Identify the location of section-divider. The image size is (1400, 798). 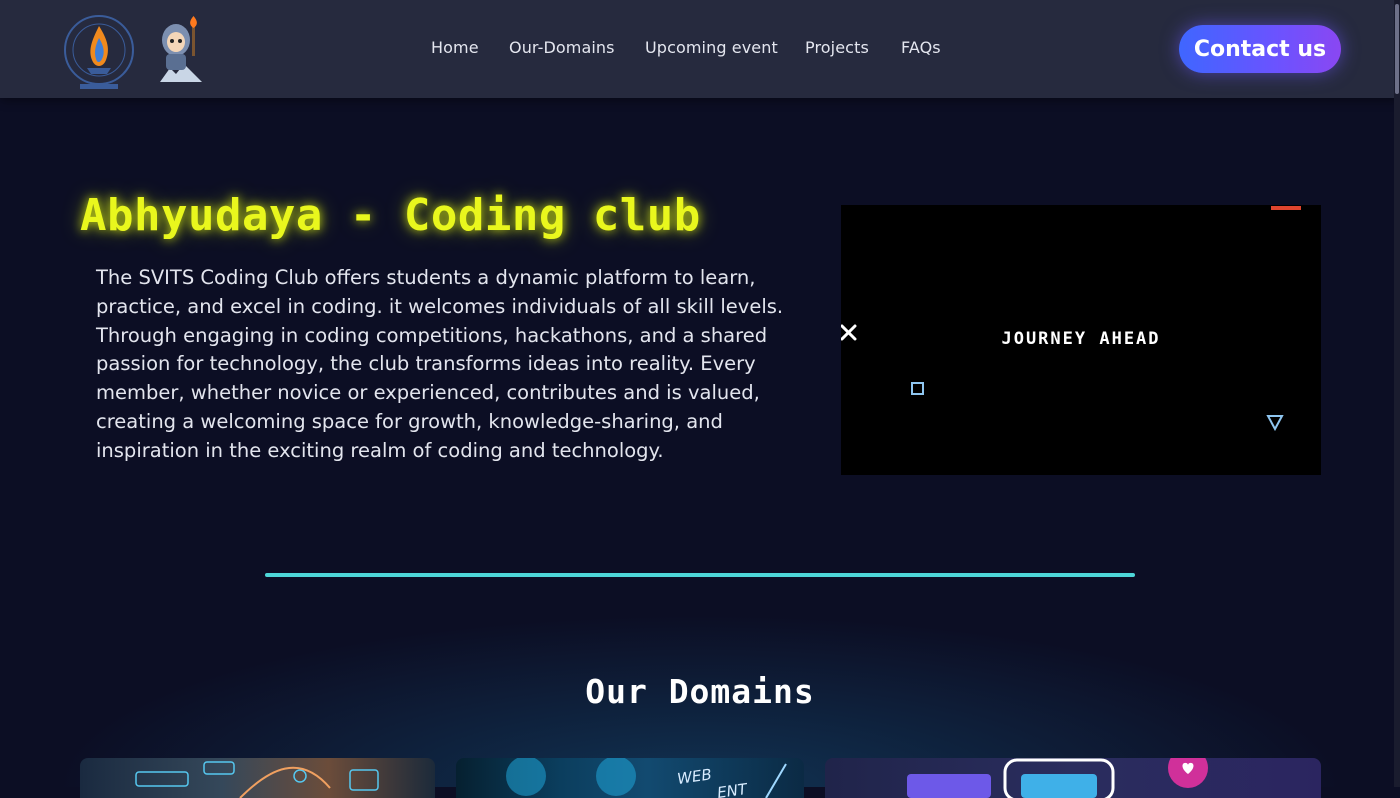
(700, 575).